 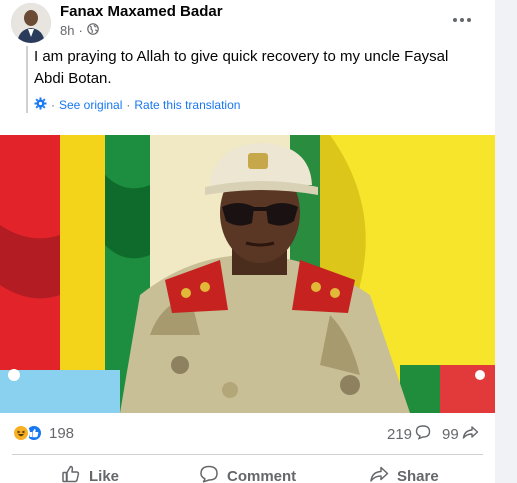 What do you see at coordinates (31, 23) in the screenshot?
I see `author-avatar` at bounding box center [31, 23].